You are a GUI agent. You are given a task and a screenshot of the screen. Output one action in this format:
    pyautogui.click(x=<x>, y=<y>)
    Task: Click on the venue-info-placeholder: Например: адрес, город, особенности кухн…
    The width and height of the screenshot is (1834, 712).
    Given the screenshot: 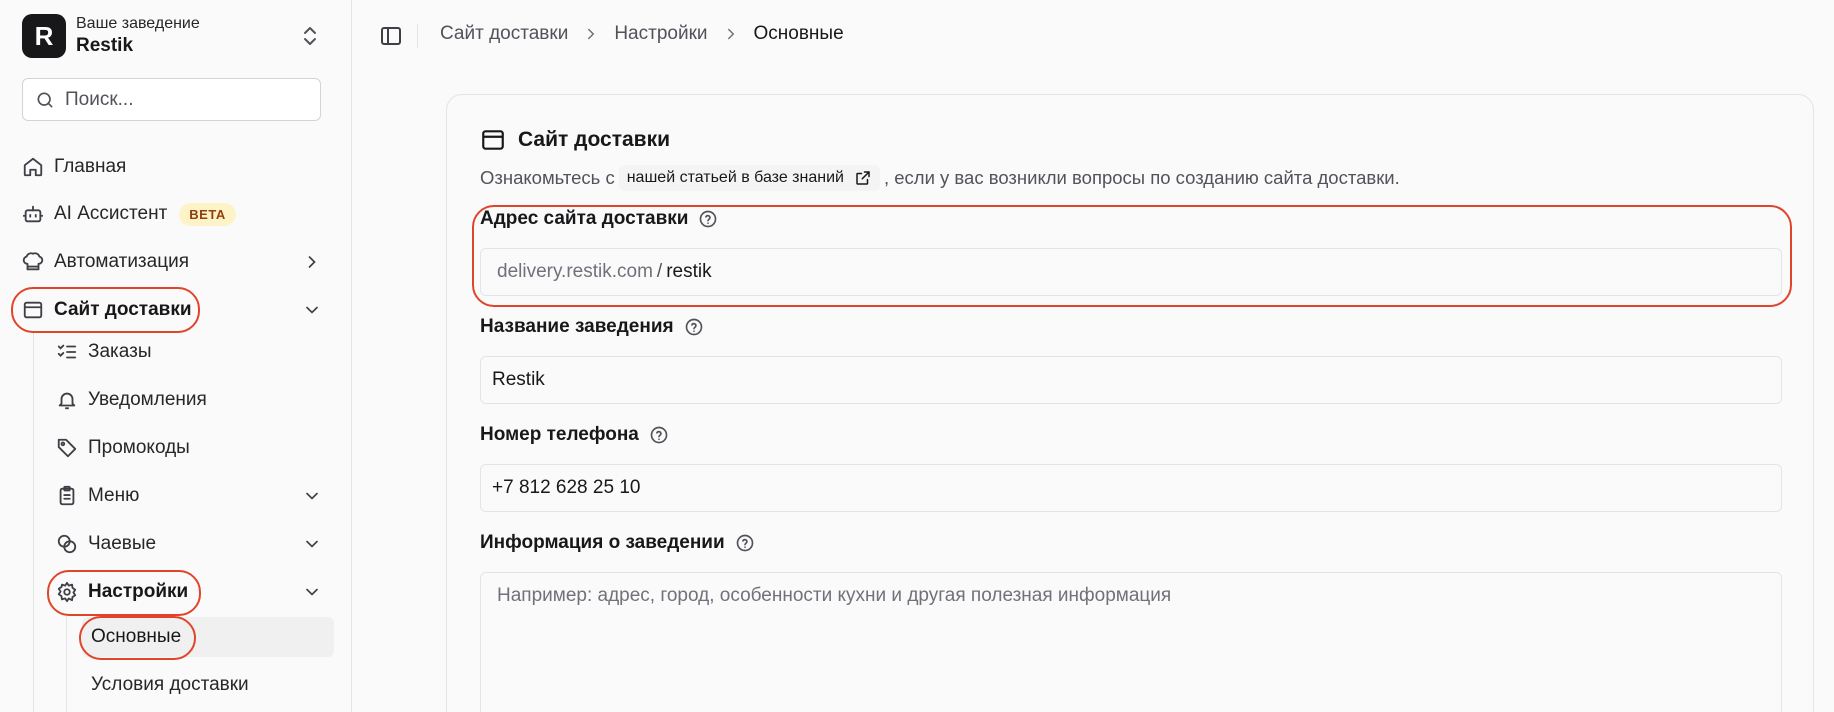 What is the action you would take?
    pyautogui.click(x=834, y=595)
    